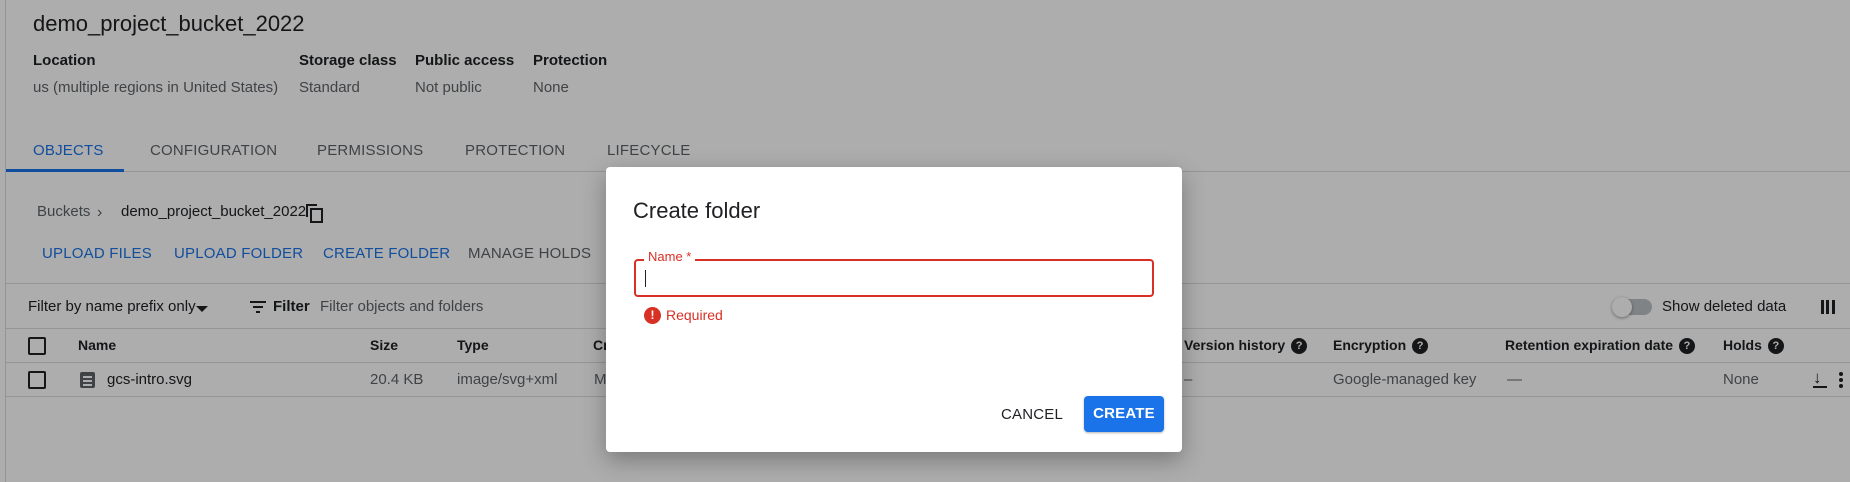  Describe the element at coordinates (652, 315) in the screenshot. I see `error-icon: !` at that location.